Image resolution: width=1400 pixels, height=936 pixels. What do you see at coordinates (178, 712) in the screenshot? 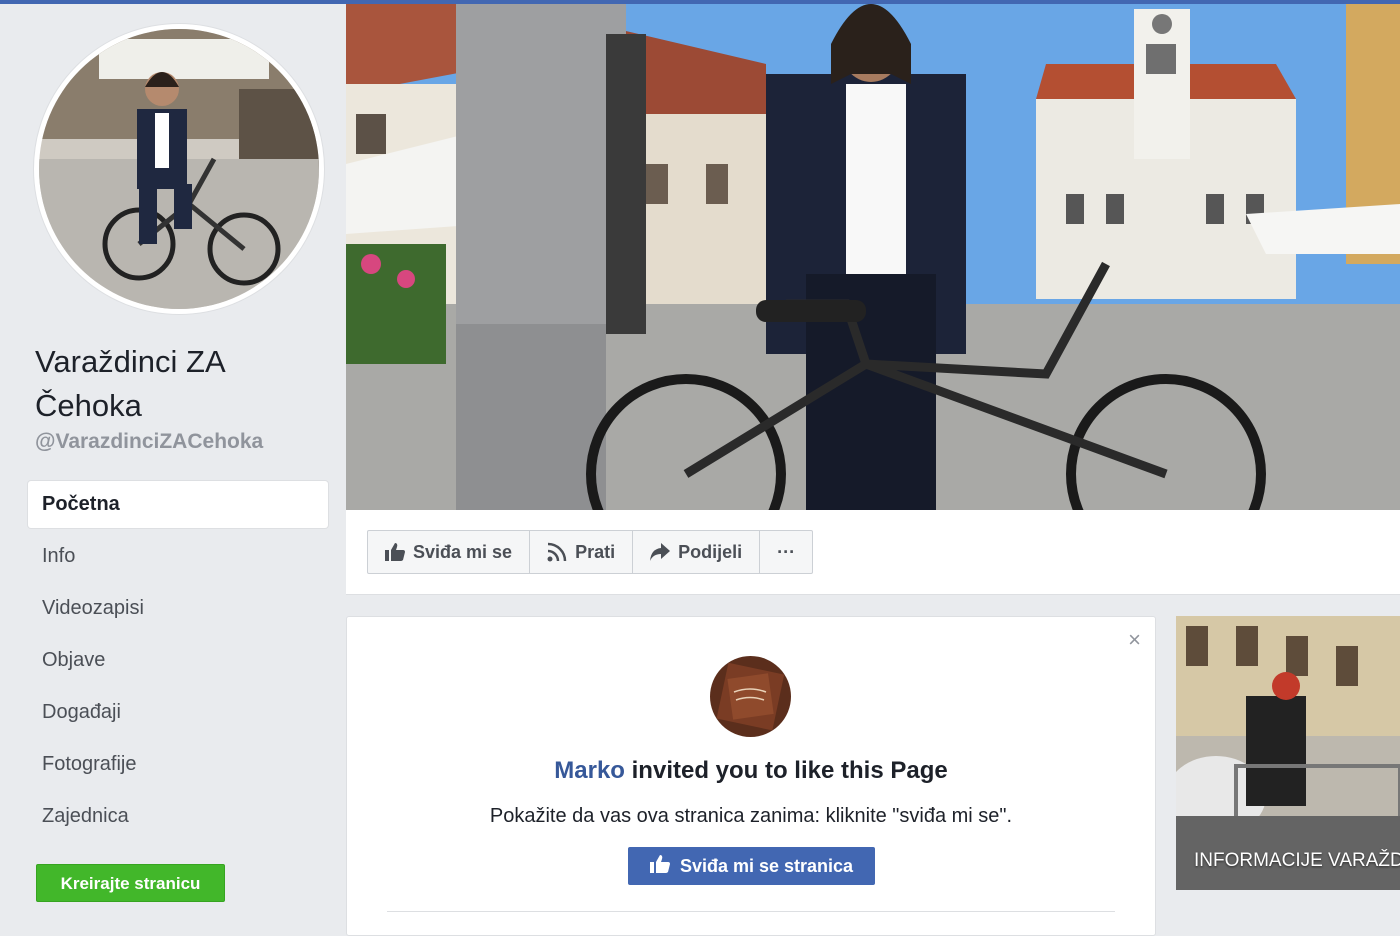
I see `nav-item-dogadaji: Događaji` at bounding box center [178, 712].